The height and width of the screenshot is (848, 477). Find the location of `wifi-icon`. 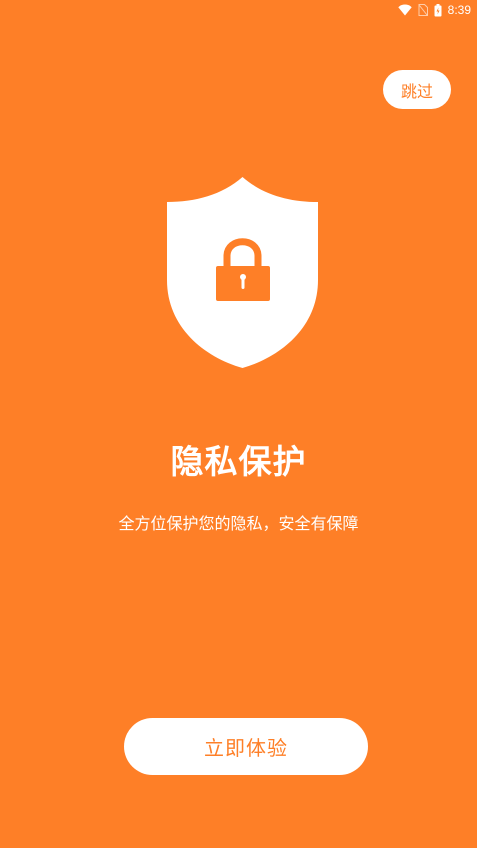

wifi-icon is located at coordinates (404, 10).